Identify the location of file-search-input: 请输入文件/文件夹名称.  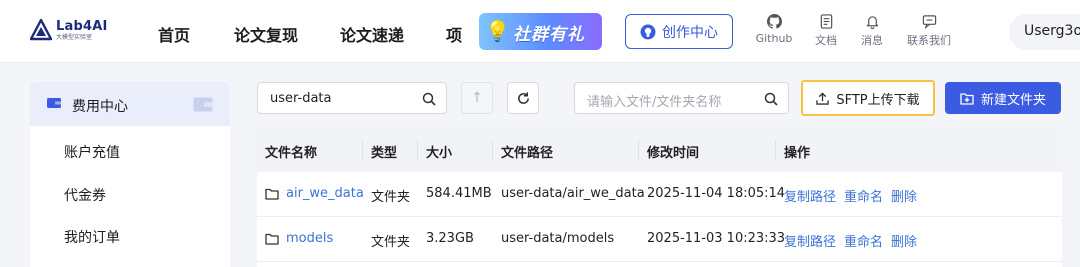
(681, 98).